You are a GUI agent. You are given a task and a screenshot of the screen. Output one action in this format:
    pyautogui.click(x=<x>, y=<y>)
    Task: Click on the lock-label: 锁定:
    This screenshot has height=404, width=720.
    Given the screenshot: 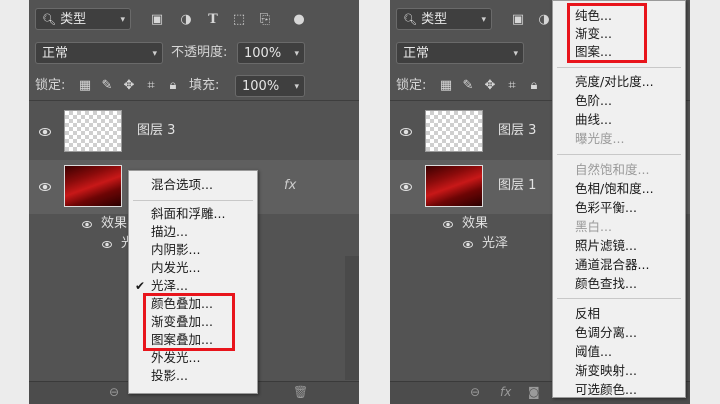 What is the action you would take?
    pyautogui.click(x=411, y=85)
    